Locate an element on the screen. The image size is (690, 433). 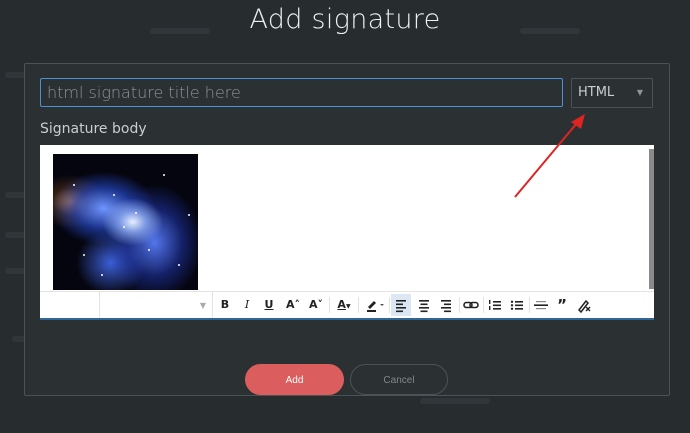
ordered-list-icon is located at coordinates (495, 305).